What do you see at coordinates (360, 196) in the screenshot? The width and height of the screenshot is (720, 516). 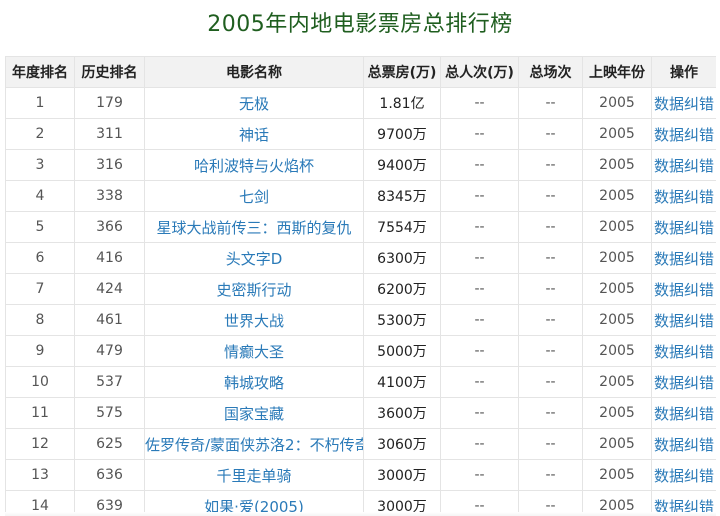 I see `table-row: 4 338 七剑 8345万 -- -- 2005 数据纠错` at bounding box center [360, 196].